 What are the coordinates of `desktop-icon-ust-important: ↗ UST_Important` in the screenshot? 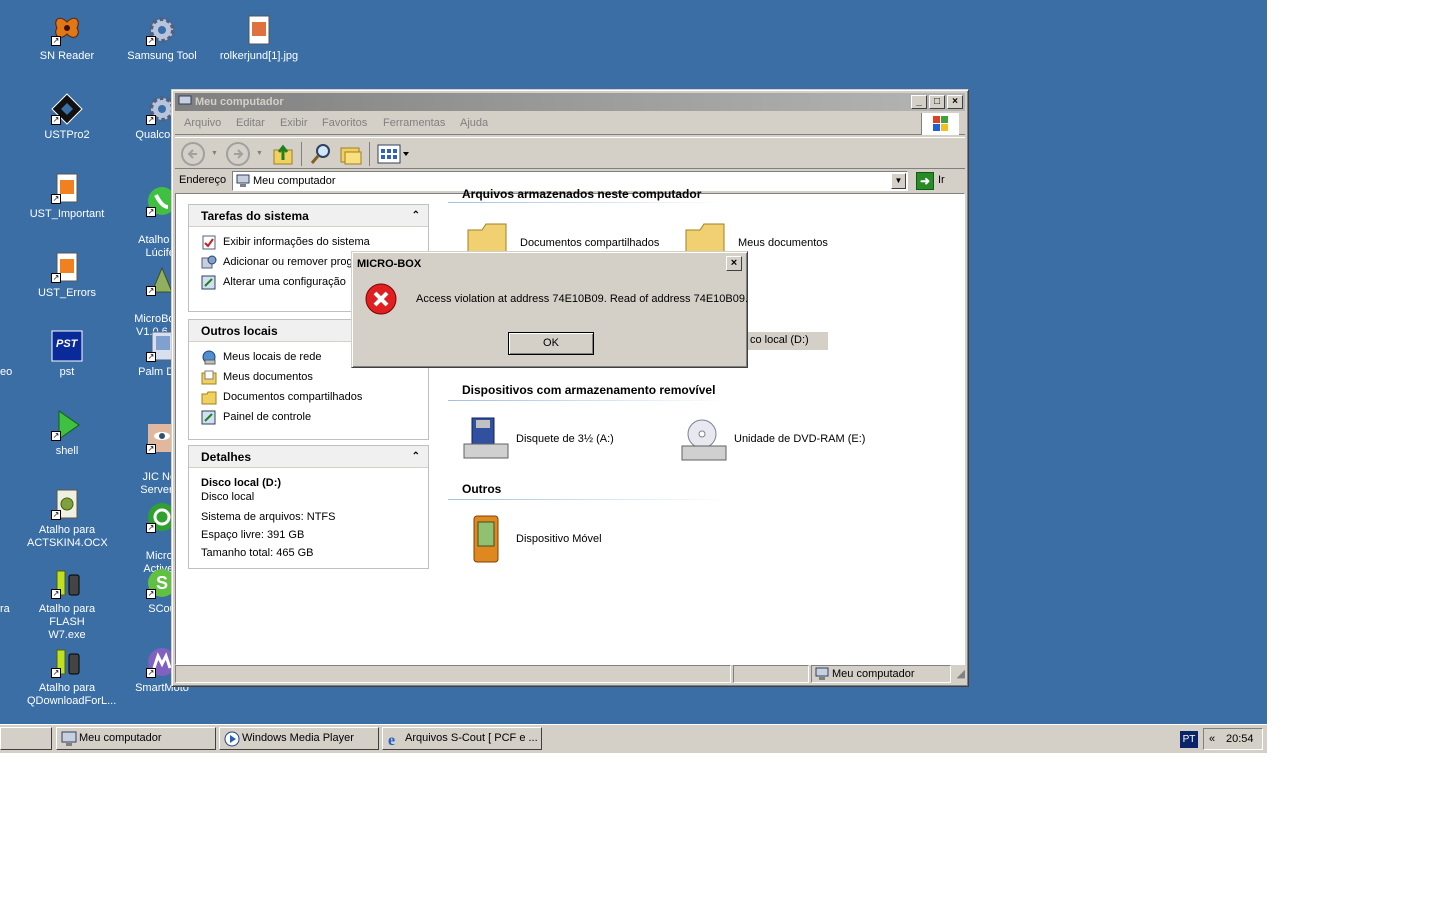 It's located at (67, 196).